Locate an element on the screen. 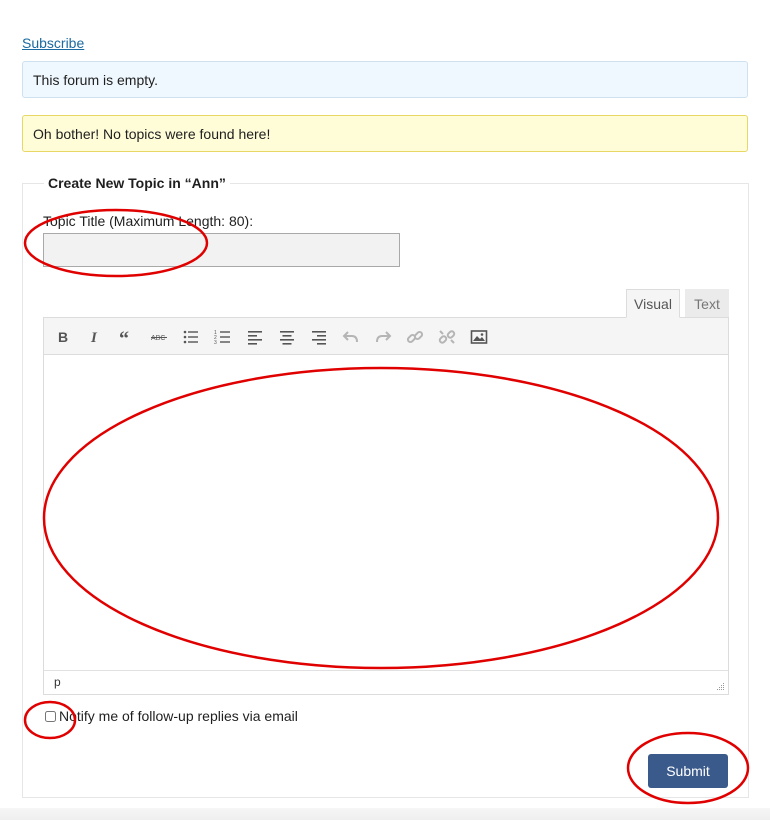 The width and height of the screenshot is (770, 820). svg-text: ABC is located at coordinates (158, 338).